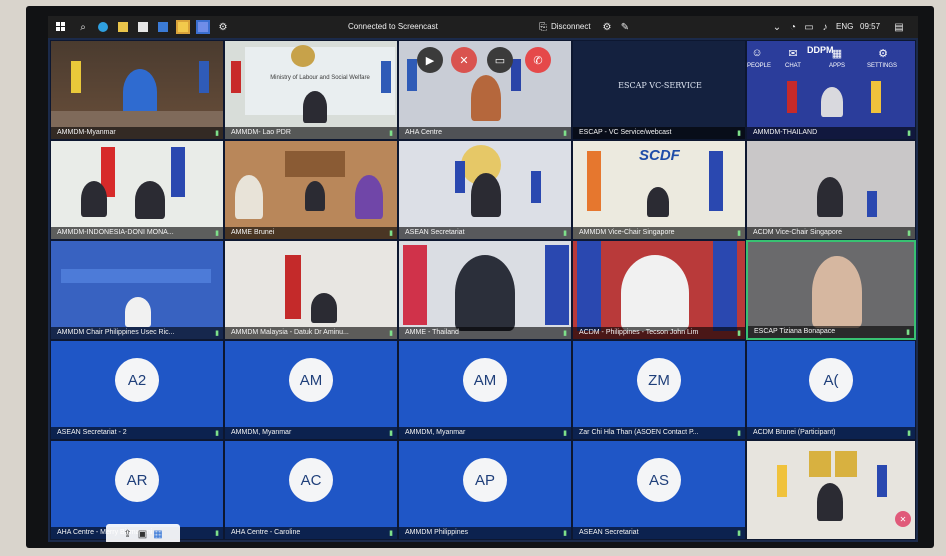  What do you see at coordinates (882, 66) in the screenshot?
I see `settings-button: SETTINGS` at bounding box center [882, 66].